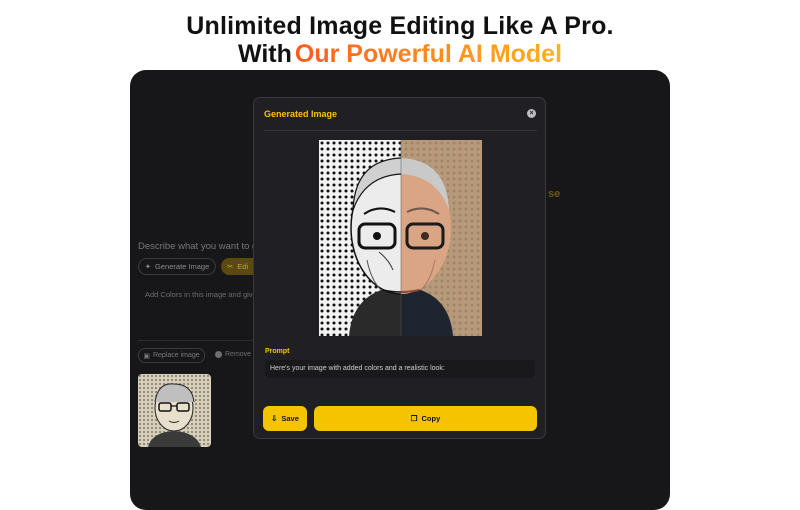 The height and width of the screenshot is (510, 800). I want to click on uploaded-image-thumbnail, so click(174, 410).